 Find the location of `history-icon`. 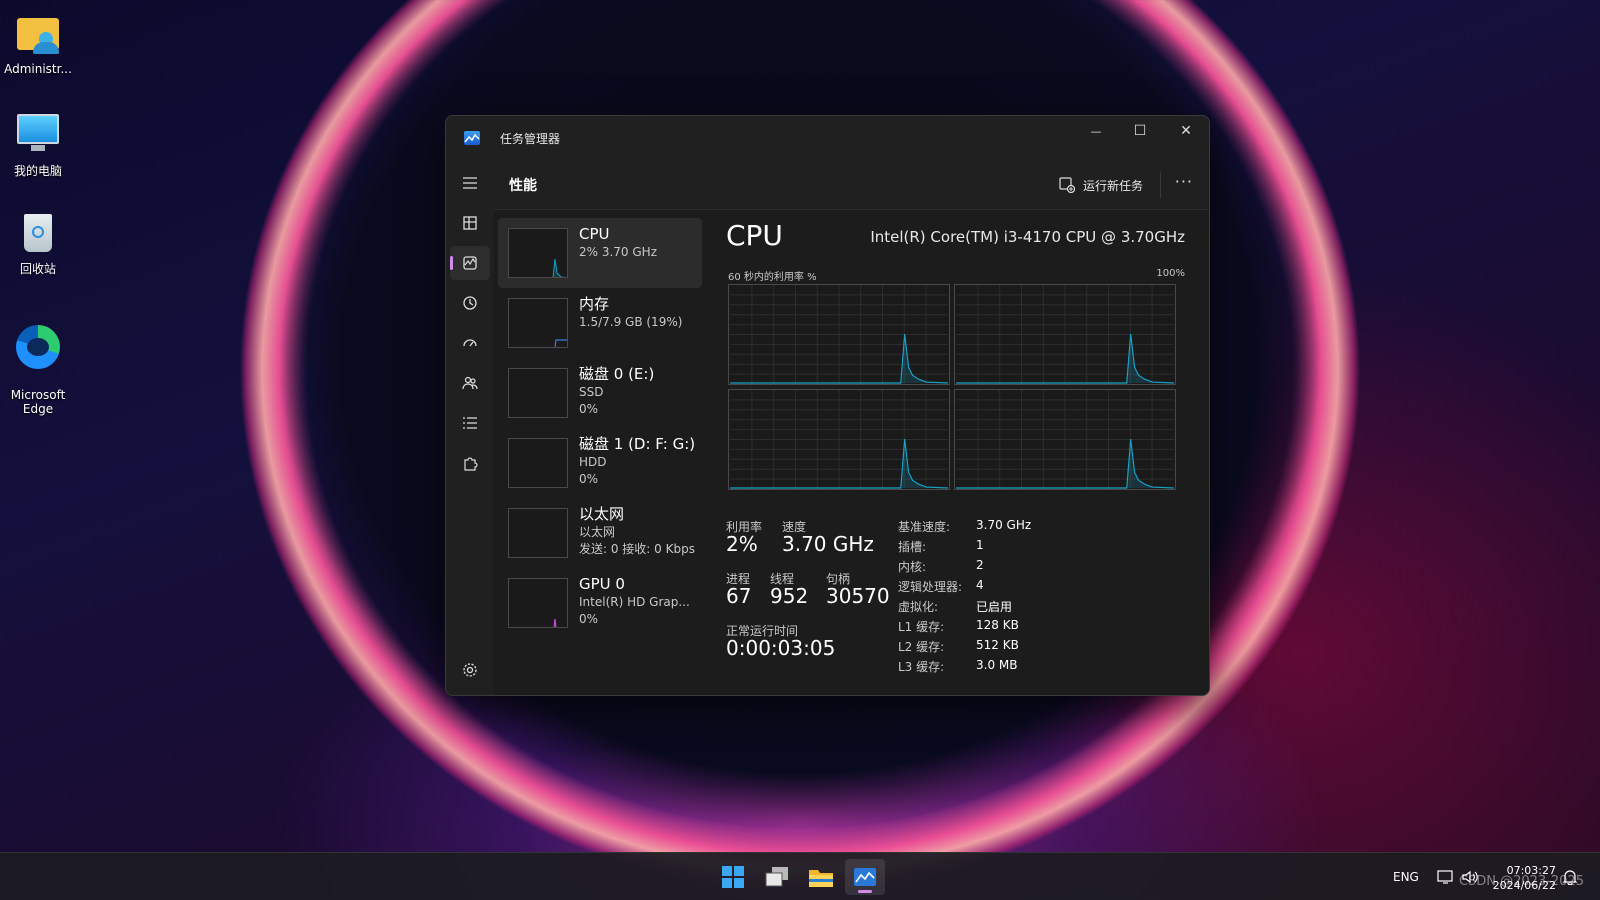

history-icon is located at coordinates (470, 303).